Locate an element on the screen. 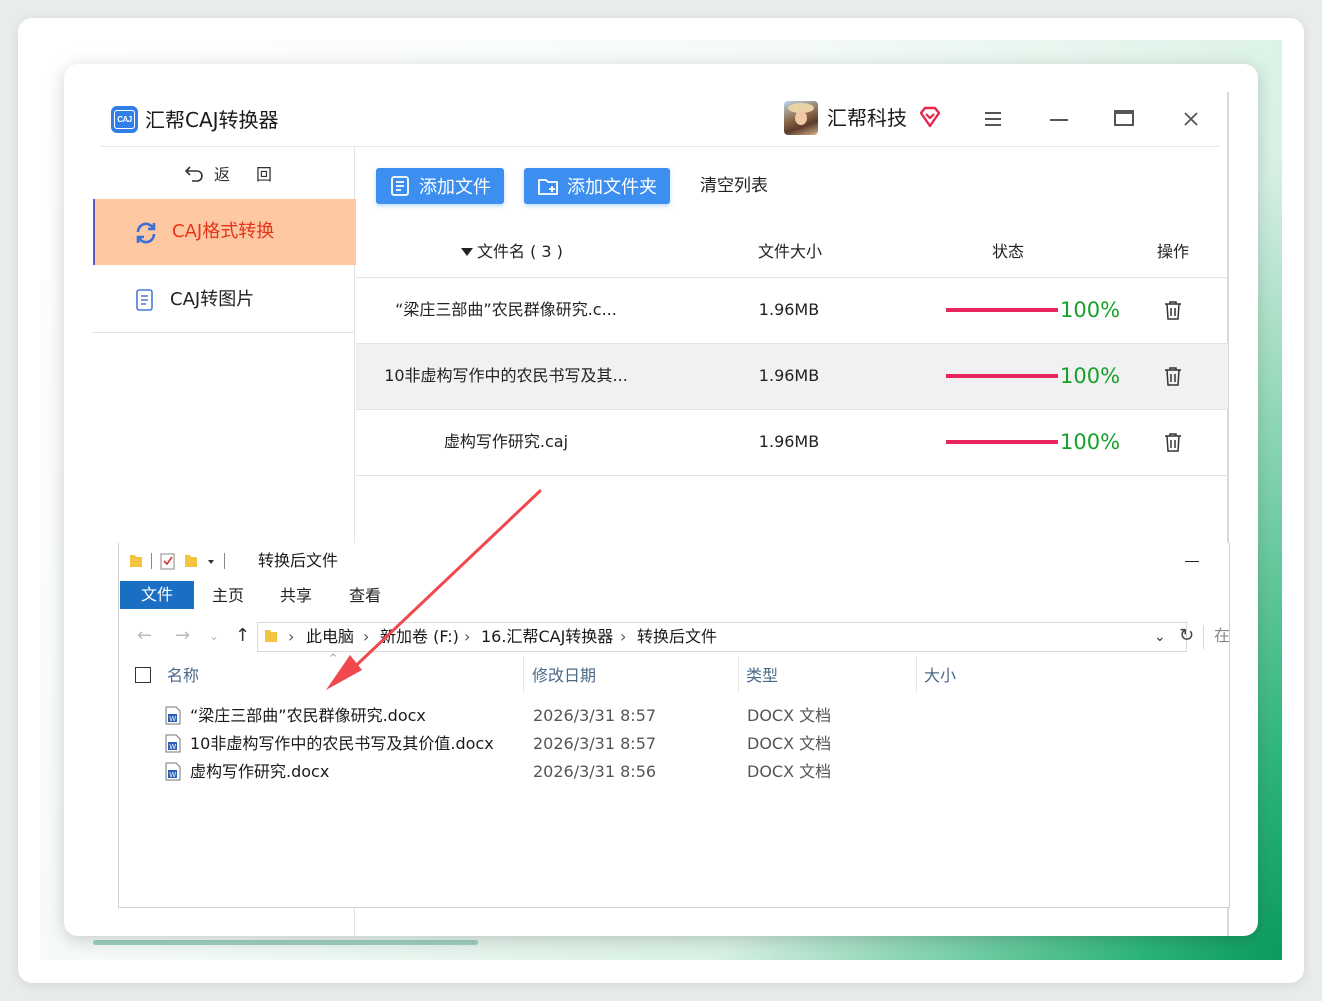 The height and width of the screenshot is (1001, 1322). refresh-icon: ↻ is located at coordinates (1186, 636).